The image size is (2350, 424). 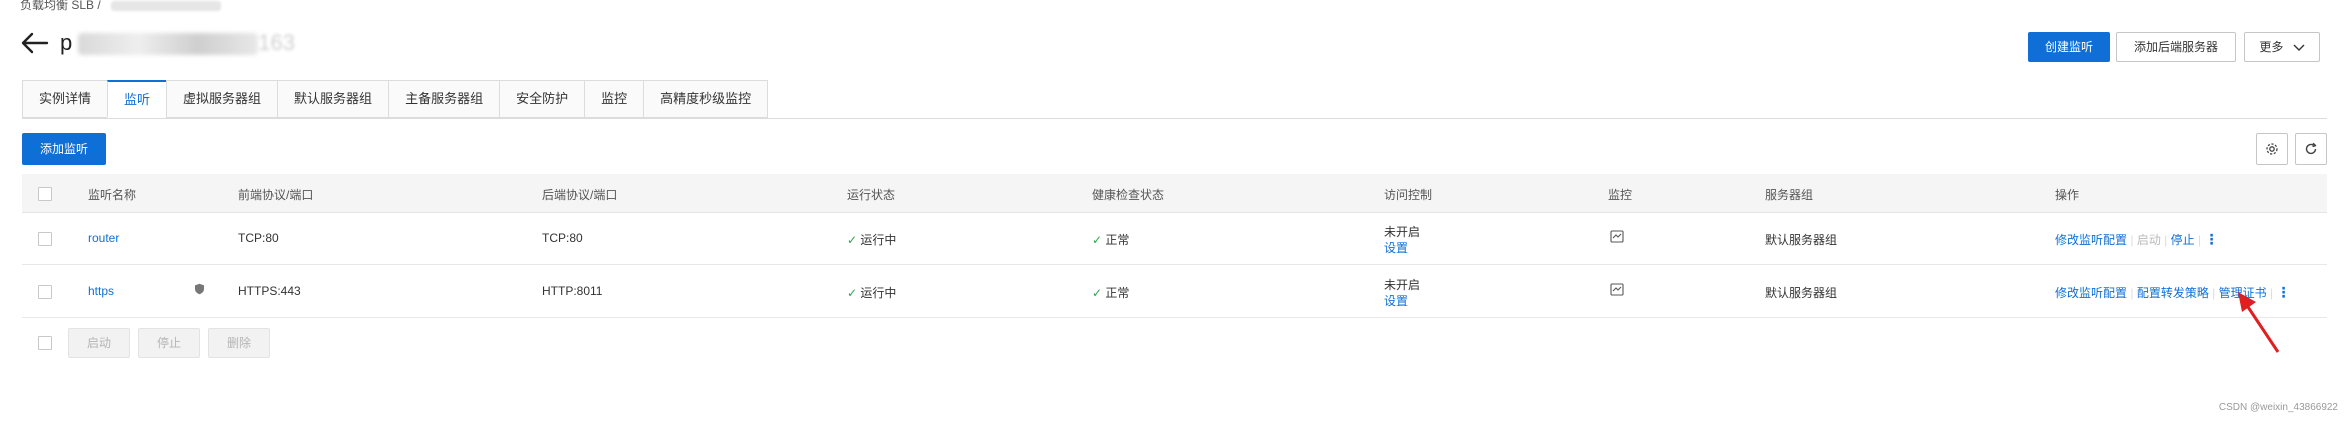 What do you see at coordinates (222, 99) in the screenshot?
I see `tab-vserver-groups: 虚拟服务器组` at bounding box center [222, 99].